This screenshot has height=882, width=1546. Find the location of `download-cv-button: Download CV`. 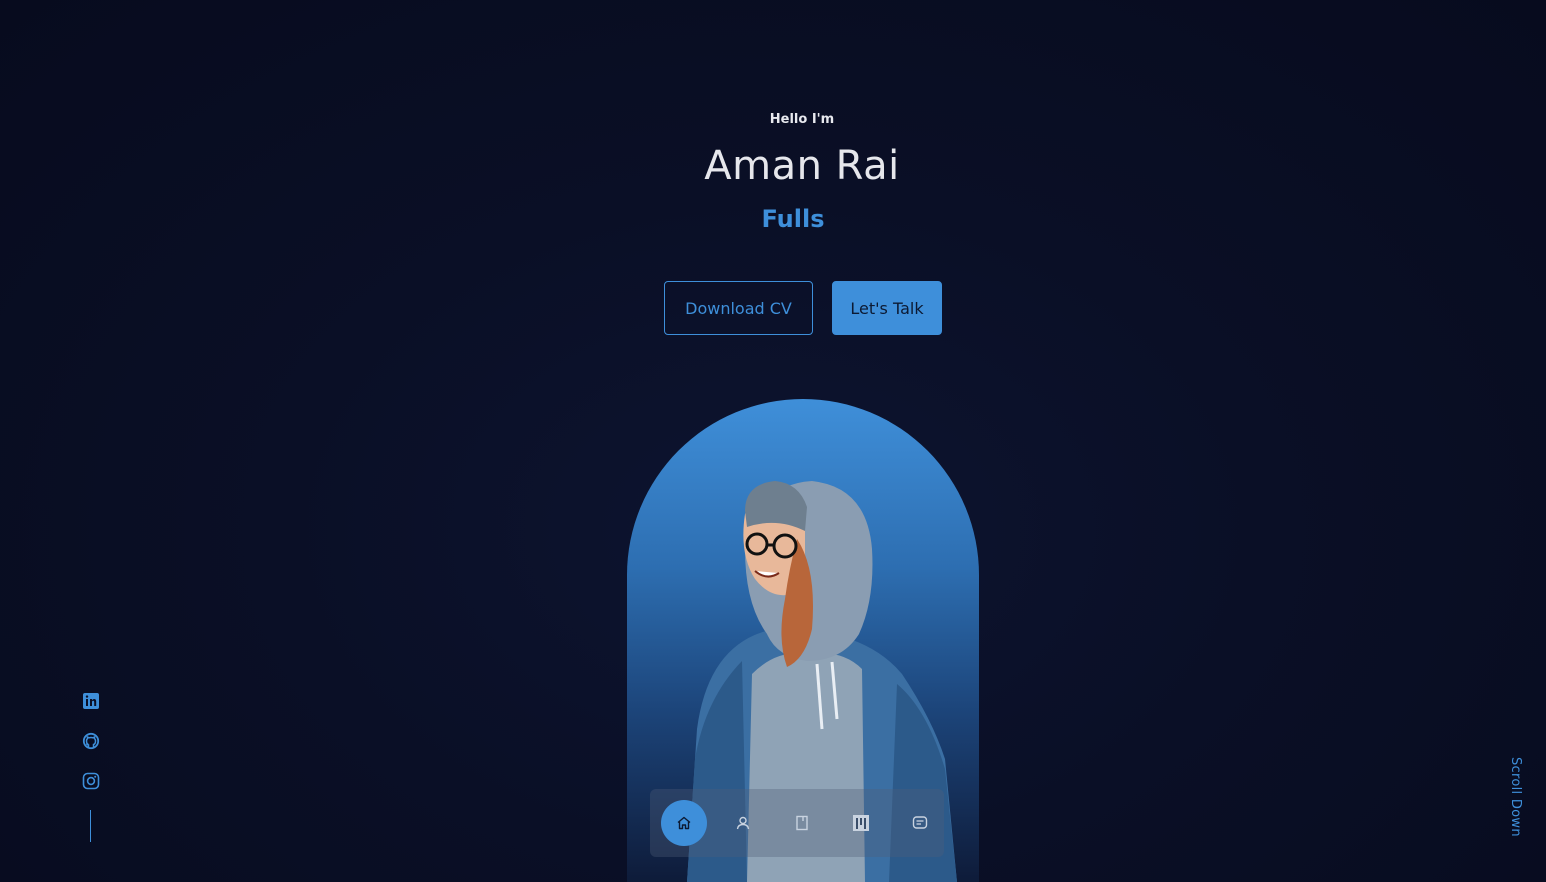

download-cv-button: Download CV is located at coordinates (738, 308).